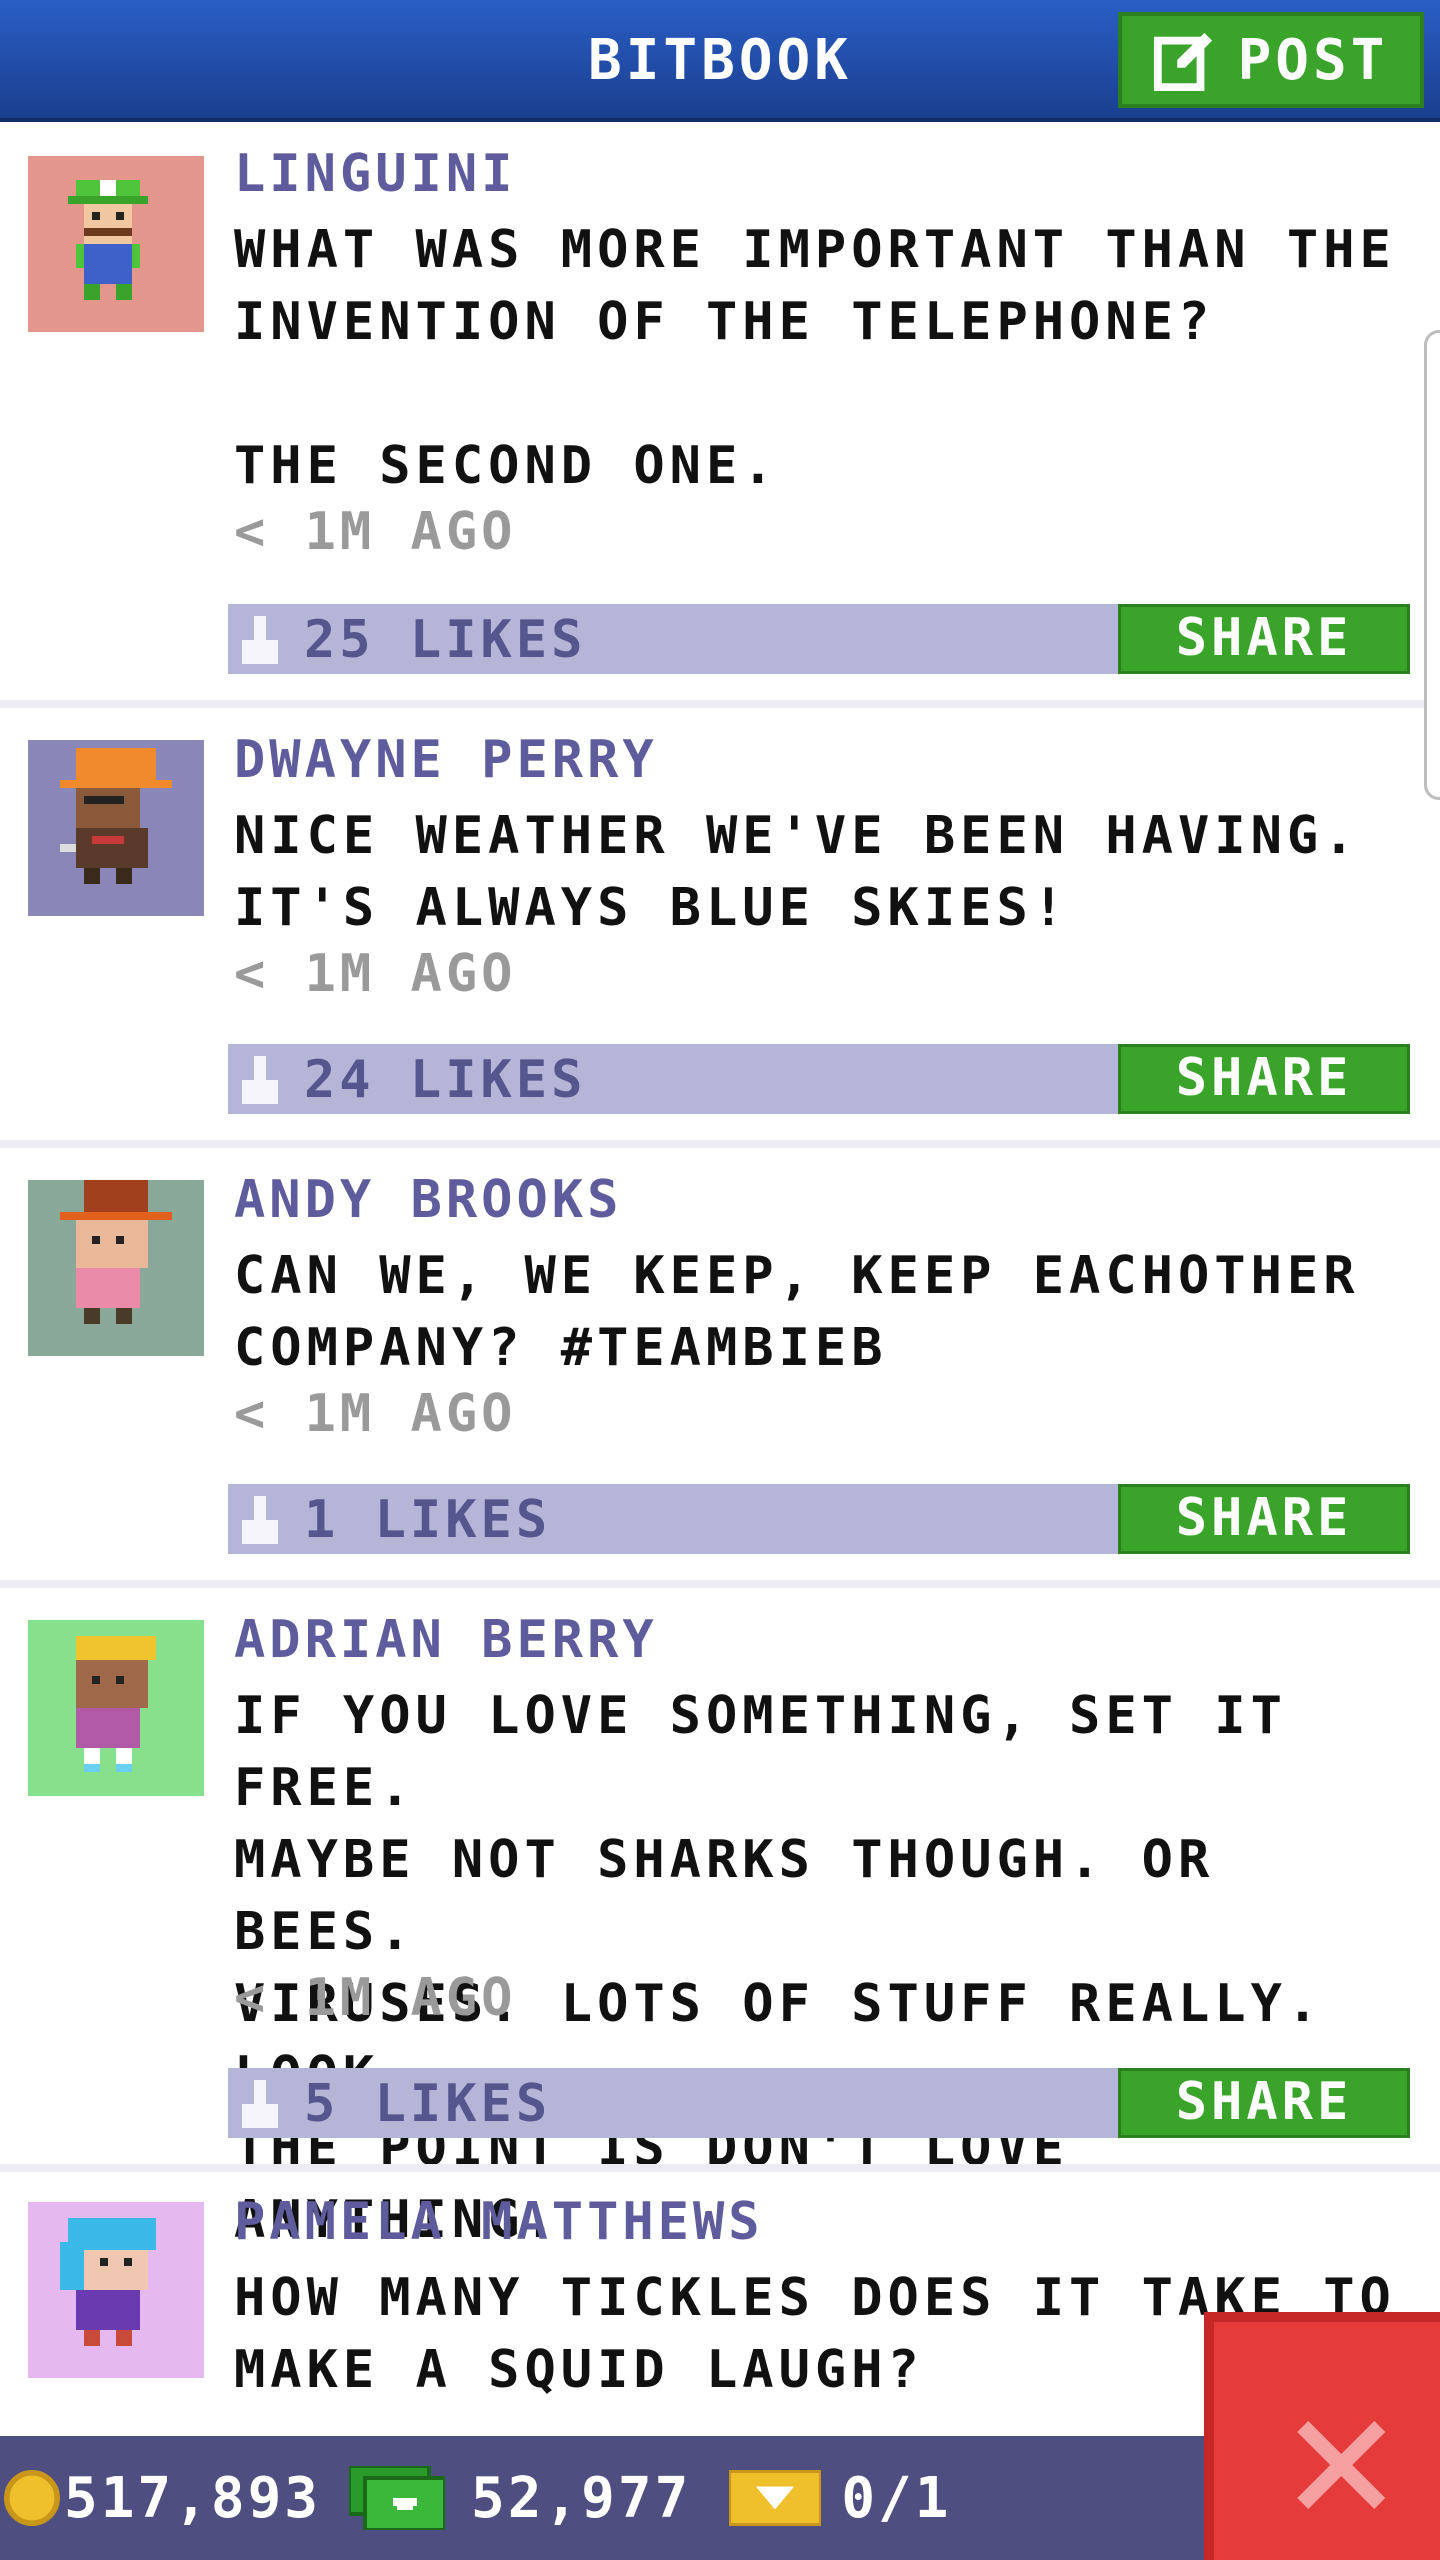 The image size is (1440, 2560). Describe the element at coordinates (446, 760) in the screenshot. I see `post-author: DWAYNE PERRY` at that location.